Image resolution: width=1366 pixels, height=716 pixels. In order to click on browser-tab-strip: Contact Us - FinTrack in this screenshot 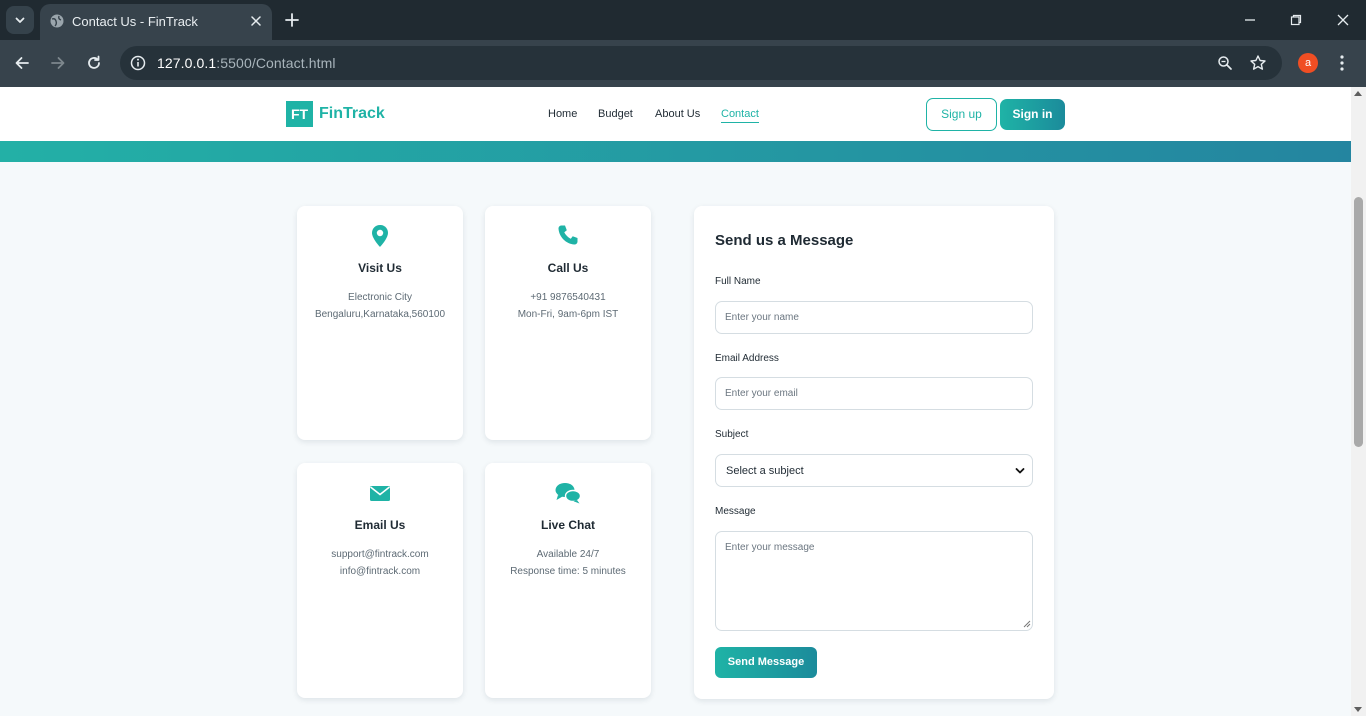, I will do `click(683, 20)`.